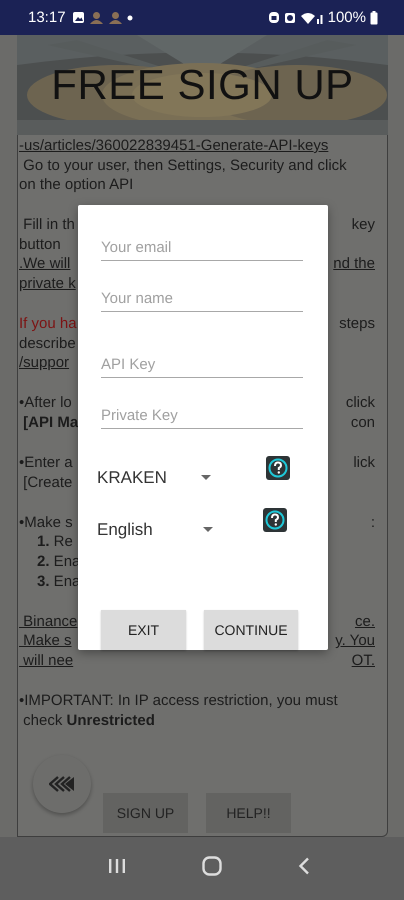  I want to click on instruction-text: on the option API, so click(76, 185).